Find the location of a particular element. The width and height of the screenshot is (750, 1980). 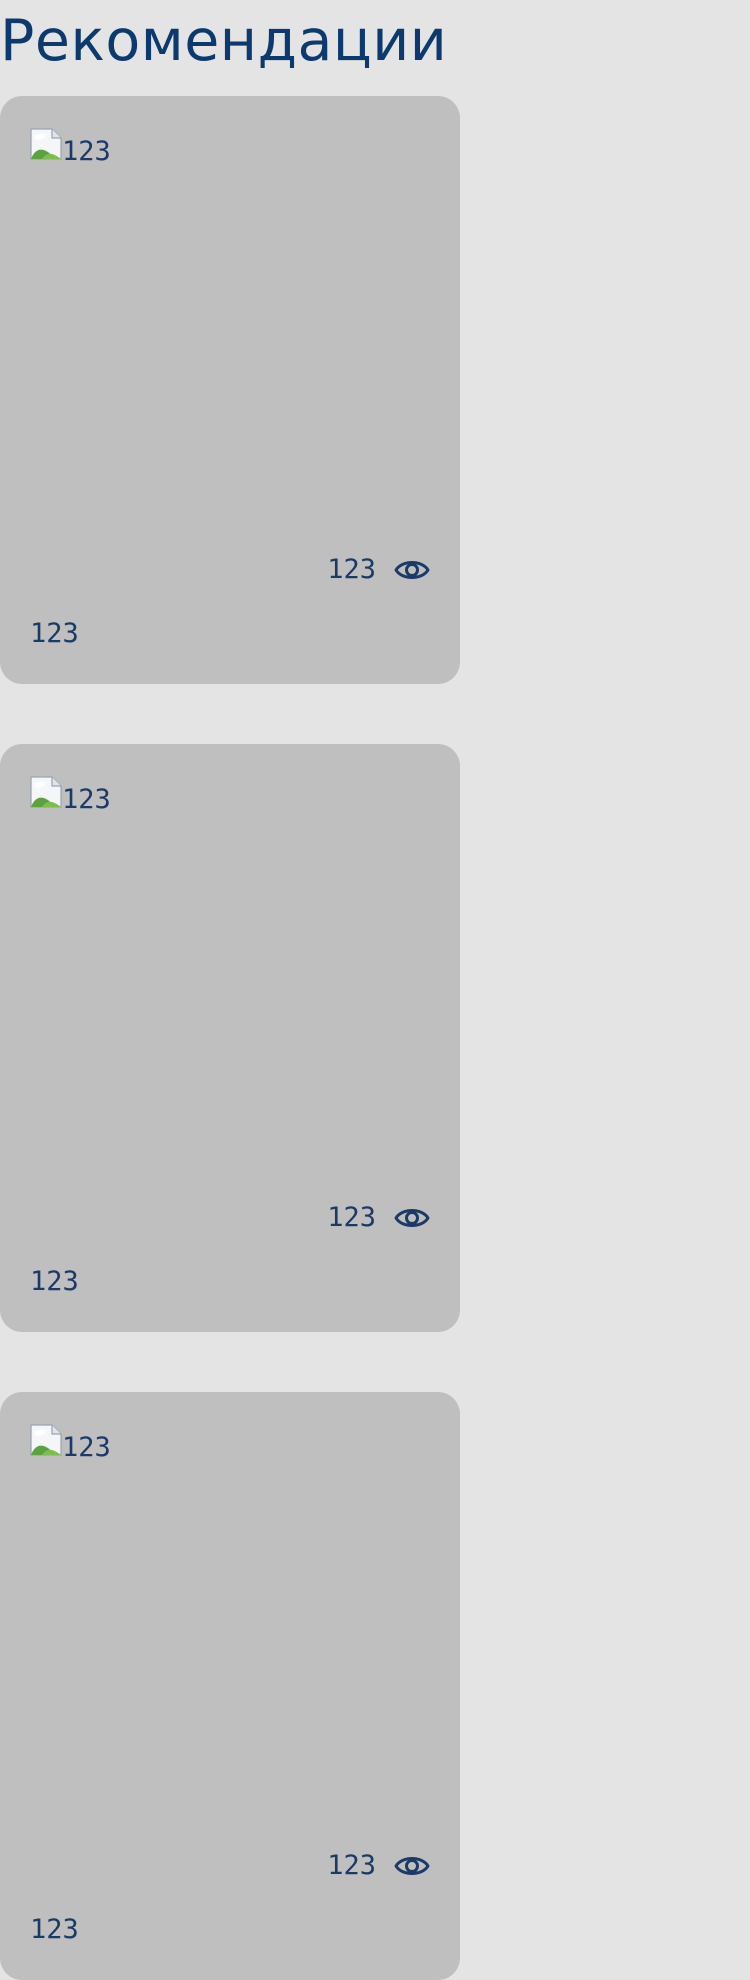

page-title: Рекомендации is located at coordinates (224, 41).